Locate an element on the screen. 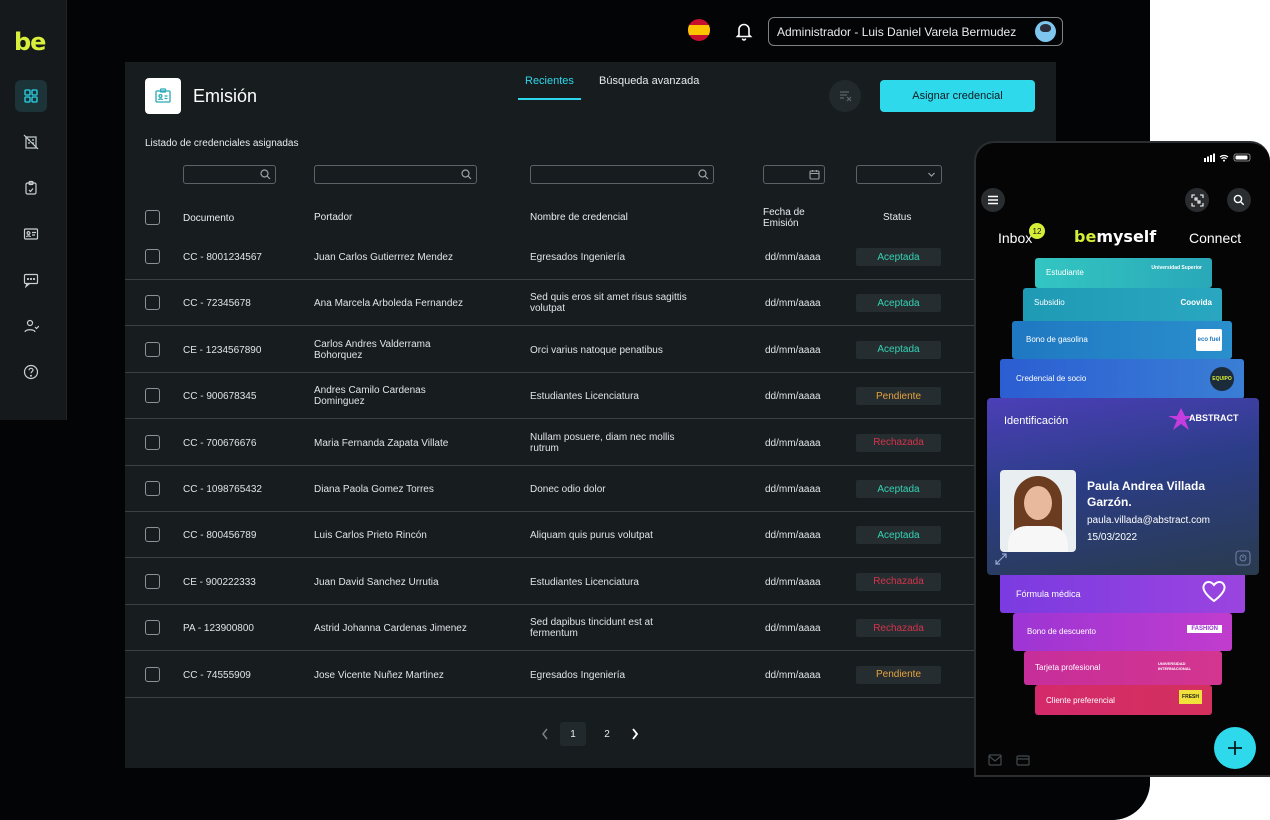  expand-icon is located at coordinates (1001, 559).